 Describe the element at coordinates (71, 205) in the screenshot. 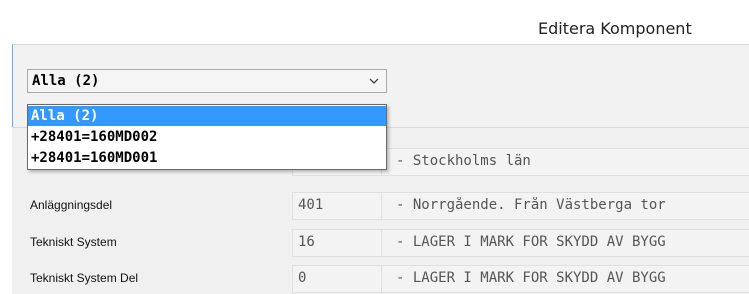

I see `facility-part-label: Anläggningsdel` at that location.